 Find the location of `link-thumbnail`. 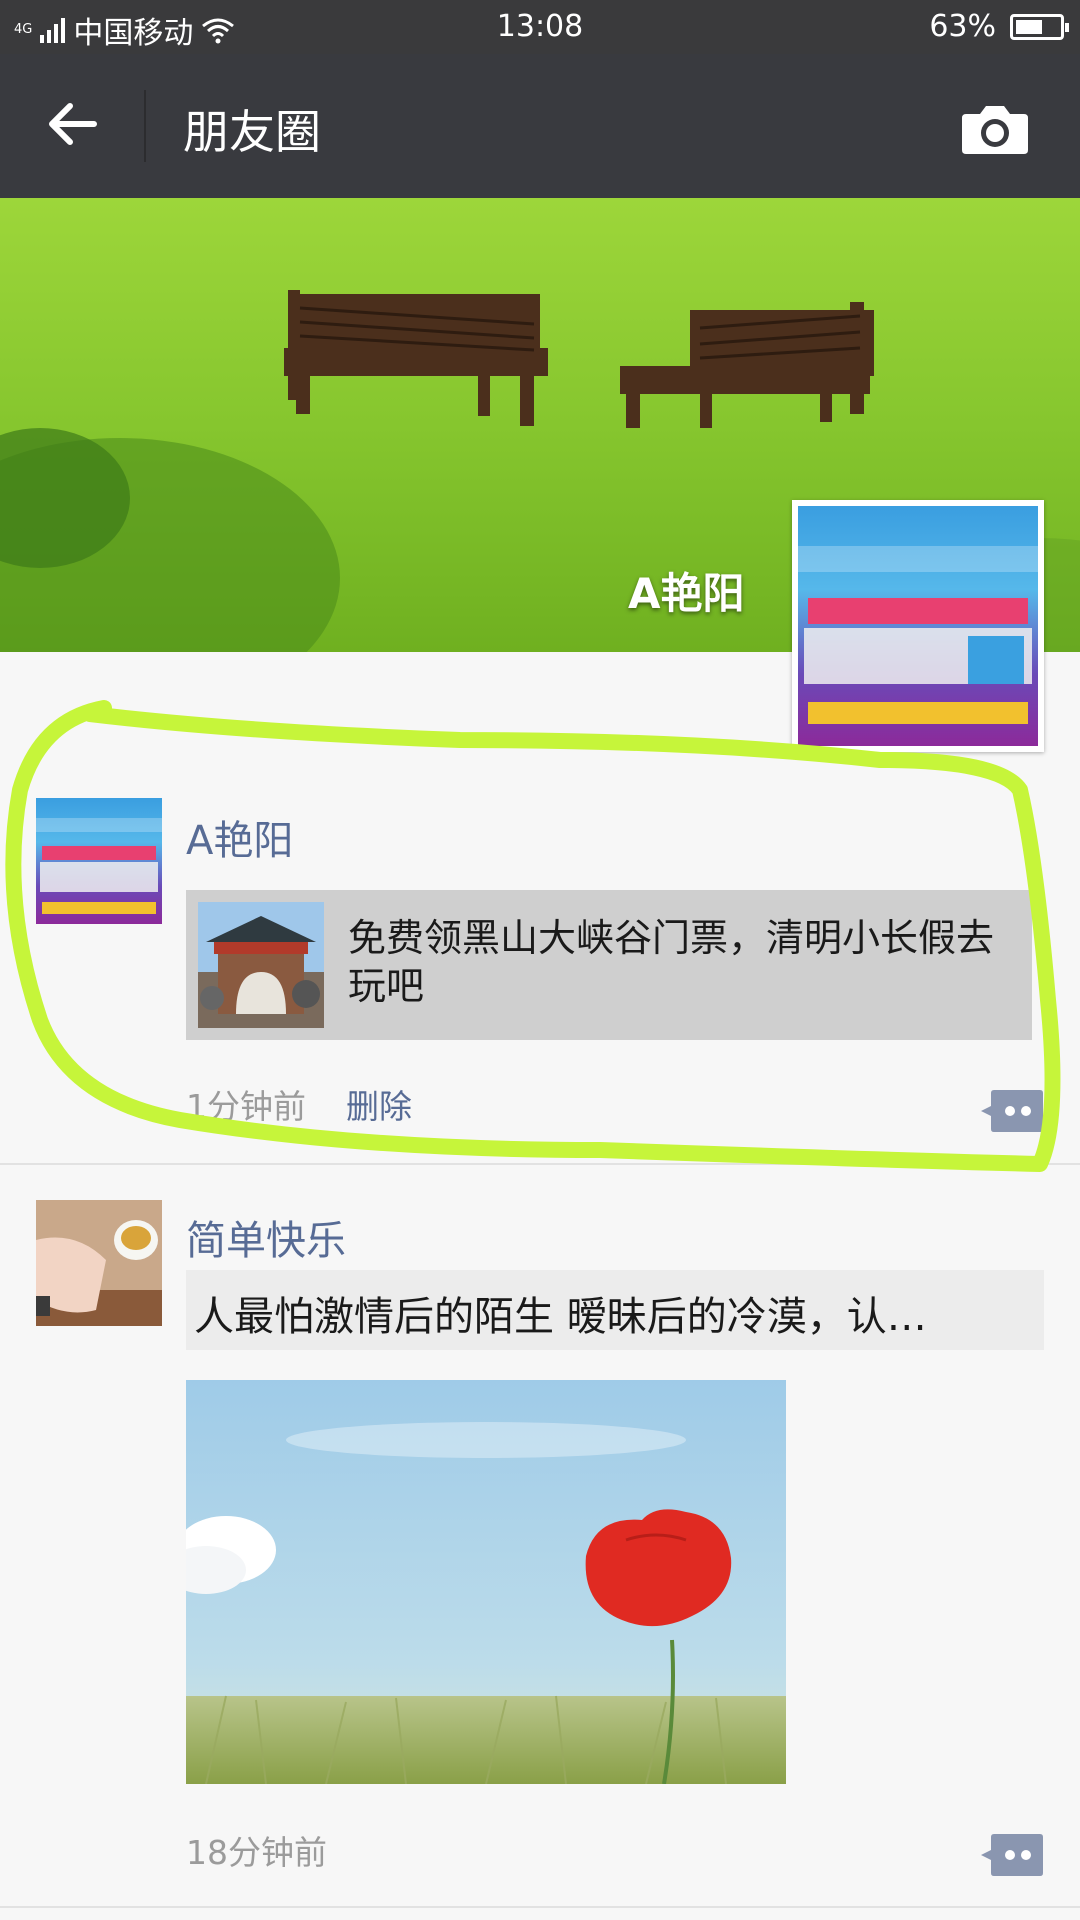

link-thumbnail is located at coordinates (261, 965).